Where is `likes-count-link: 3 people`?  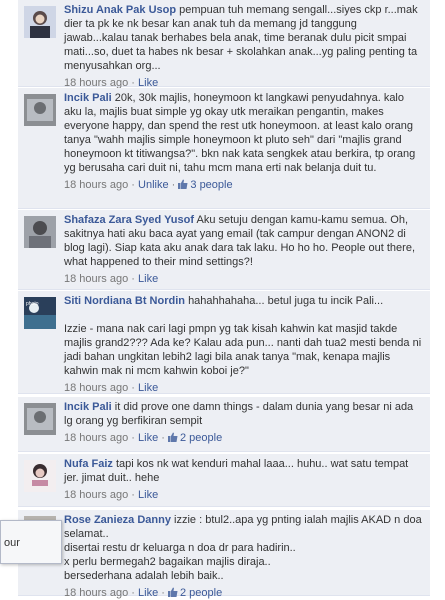
likes-count-link: 3 people is located at coordinates (205, 185).